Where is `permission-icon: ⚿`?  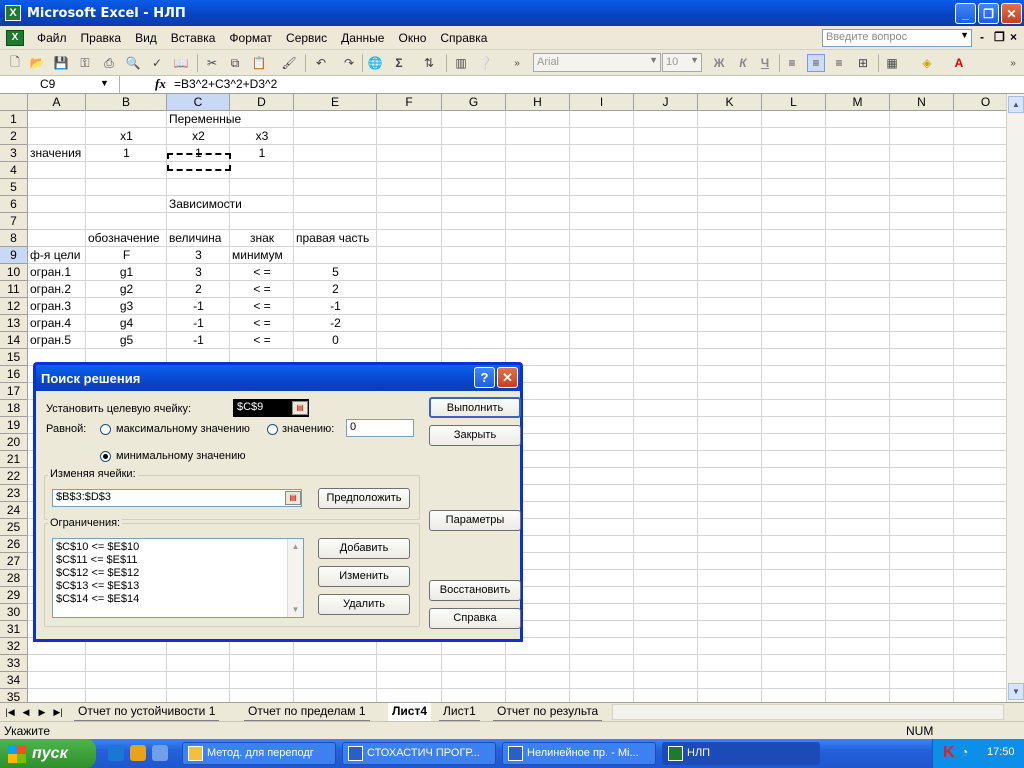 permission-icon: ⚿ is located at coordinates (85, 63).